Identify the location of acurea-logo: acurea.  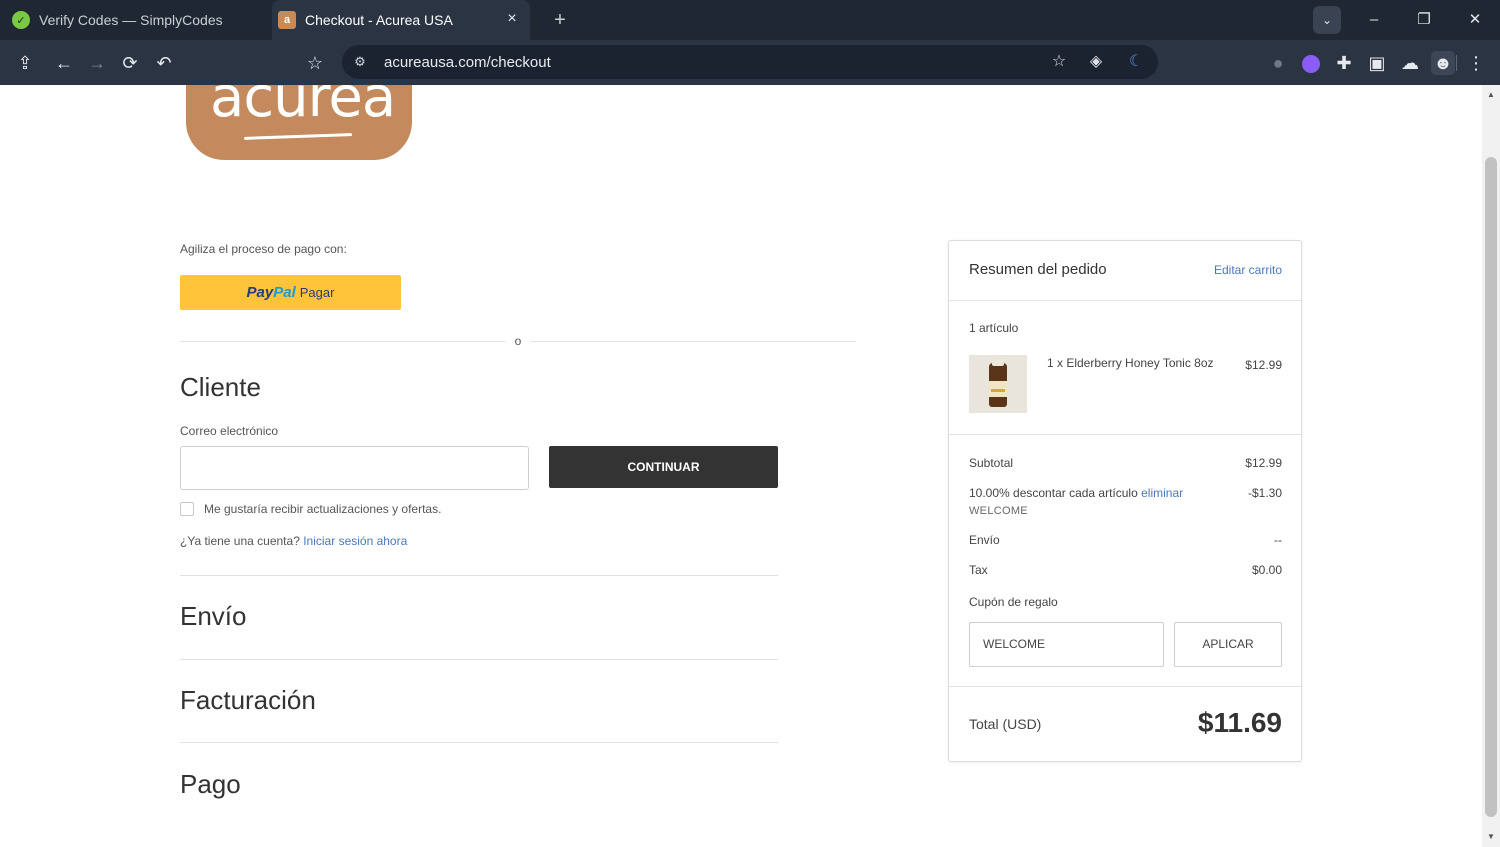
(299, 122).